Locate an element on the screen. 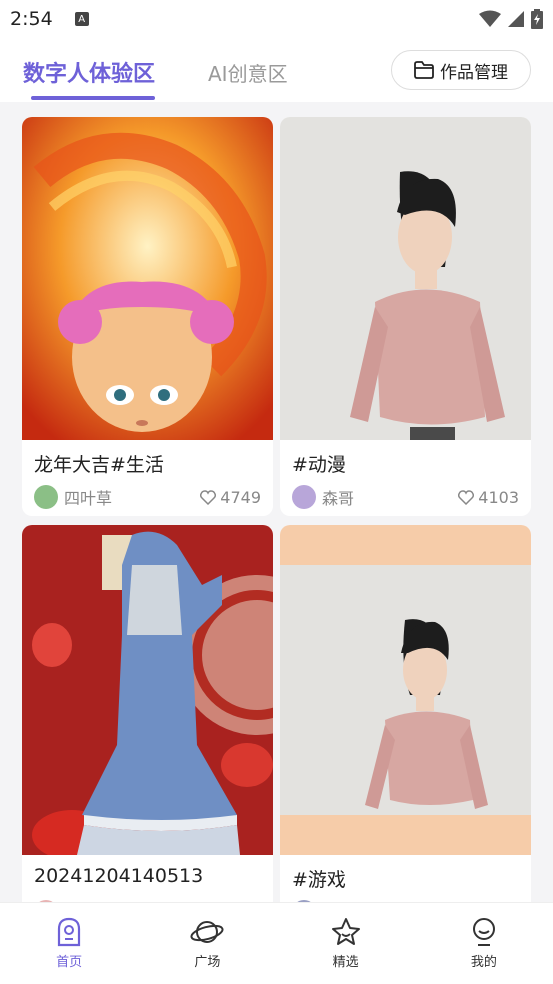 The height and width of the screenshot is (984, 553). status-right-icons is located at coordinates (511, 19).